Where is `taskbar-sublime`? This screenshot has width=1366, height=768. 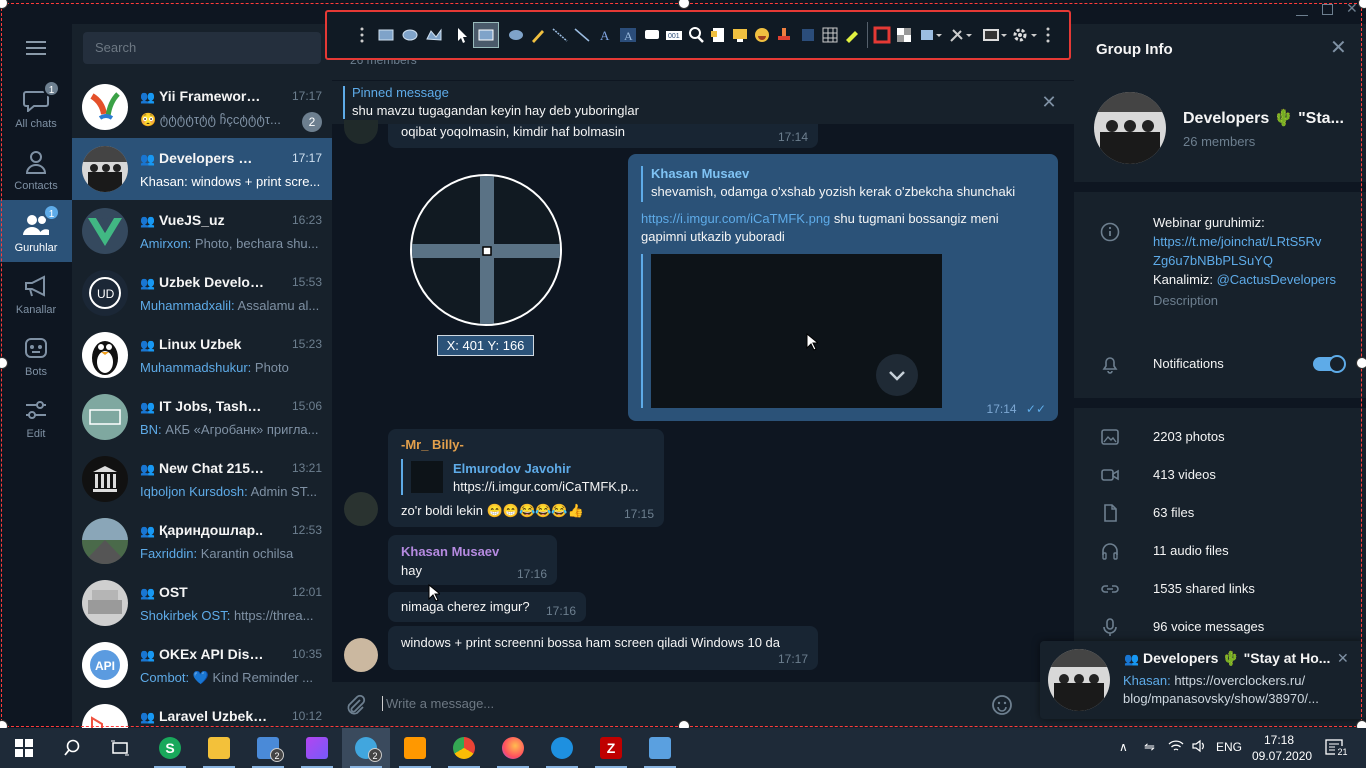
taskbar-sublime is located at coordinates (415, 748).